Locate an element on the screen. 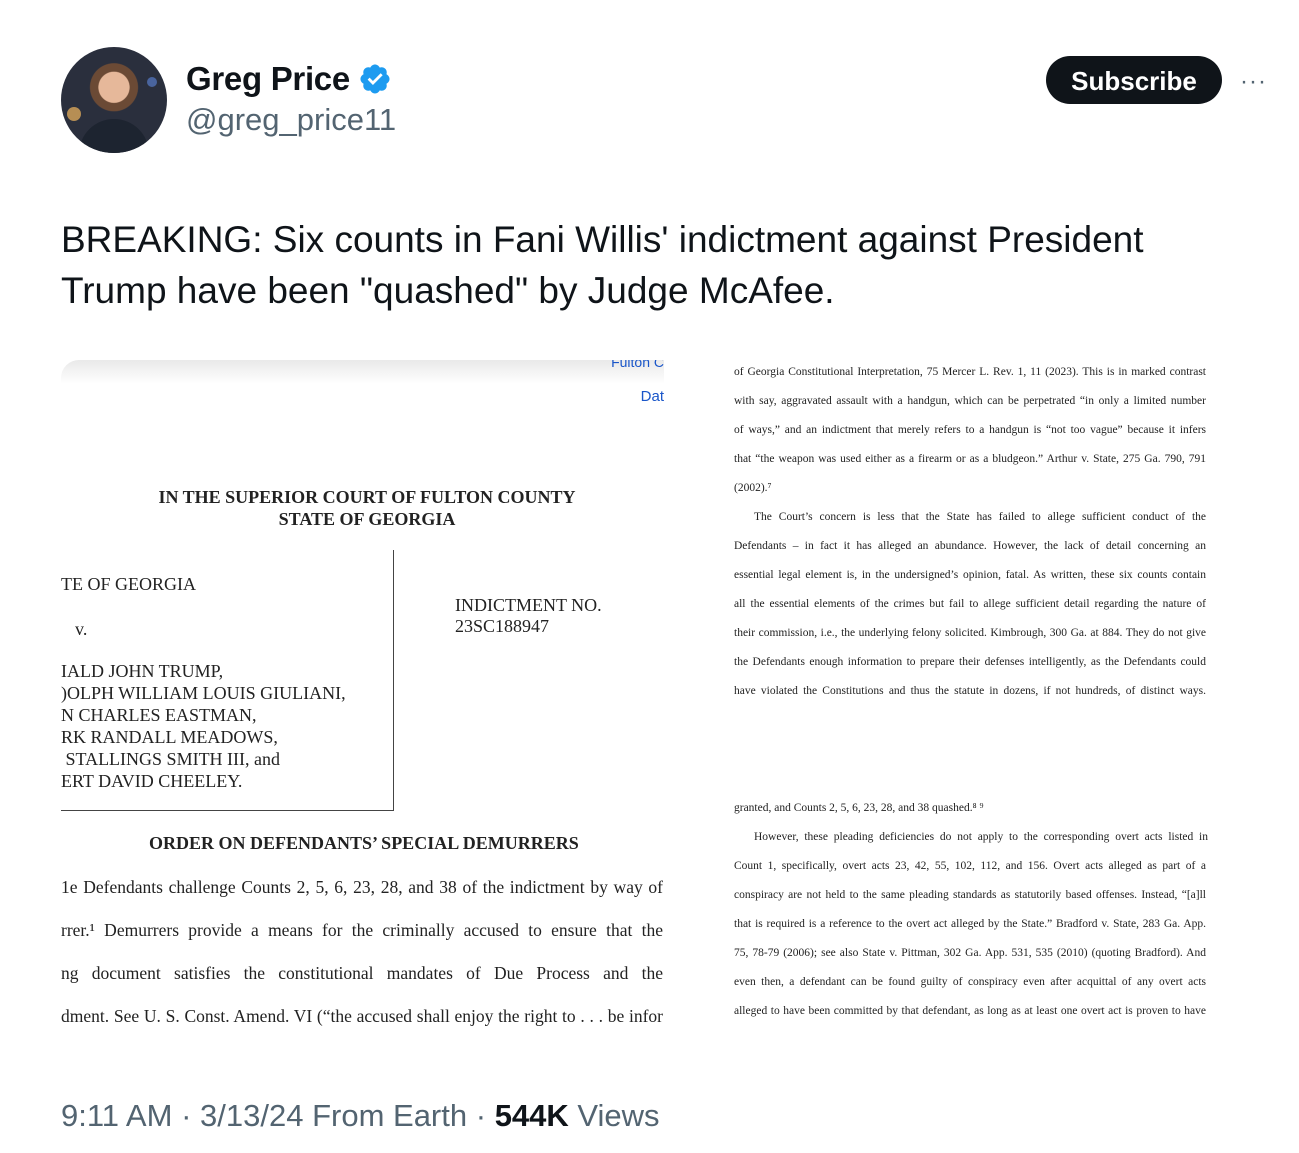  court-heading-line1: IN THE SUPERIOR COURT OF FULTON COUNTY is located at coordinates (367, 497).